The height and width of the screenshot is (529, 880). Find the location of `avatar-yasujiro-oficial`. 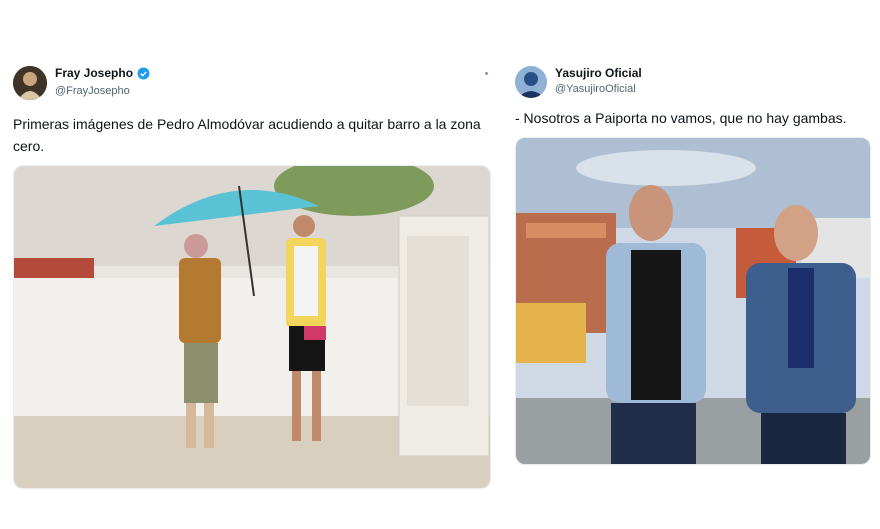

avatar-yasujiro-oficial is located at coordinates (531, 82).